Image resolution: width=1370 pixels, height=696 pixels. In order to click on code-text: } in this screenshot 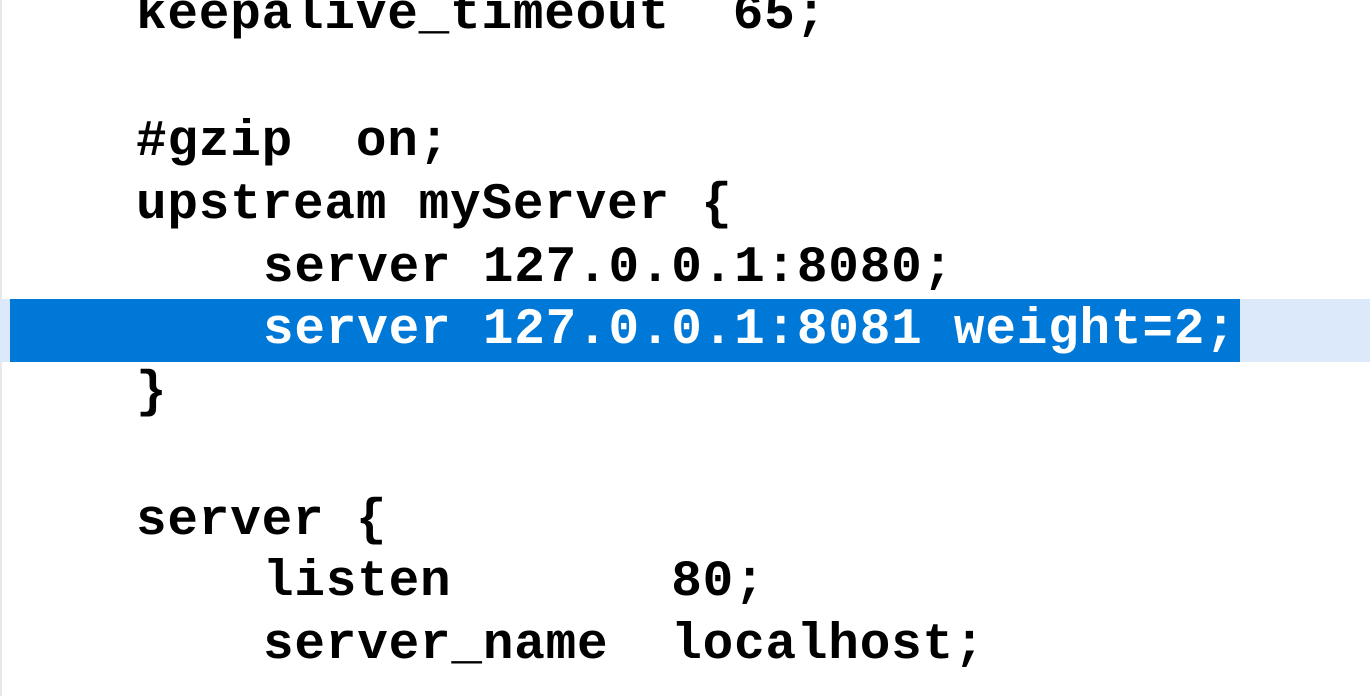, I will do `click(152, 393)`.